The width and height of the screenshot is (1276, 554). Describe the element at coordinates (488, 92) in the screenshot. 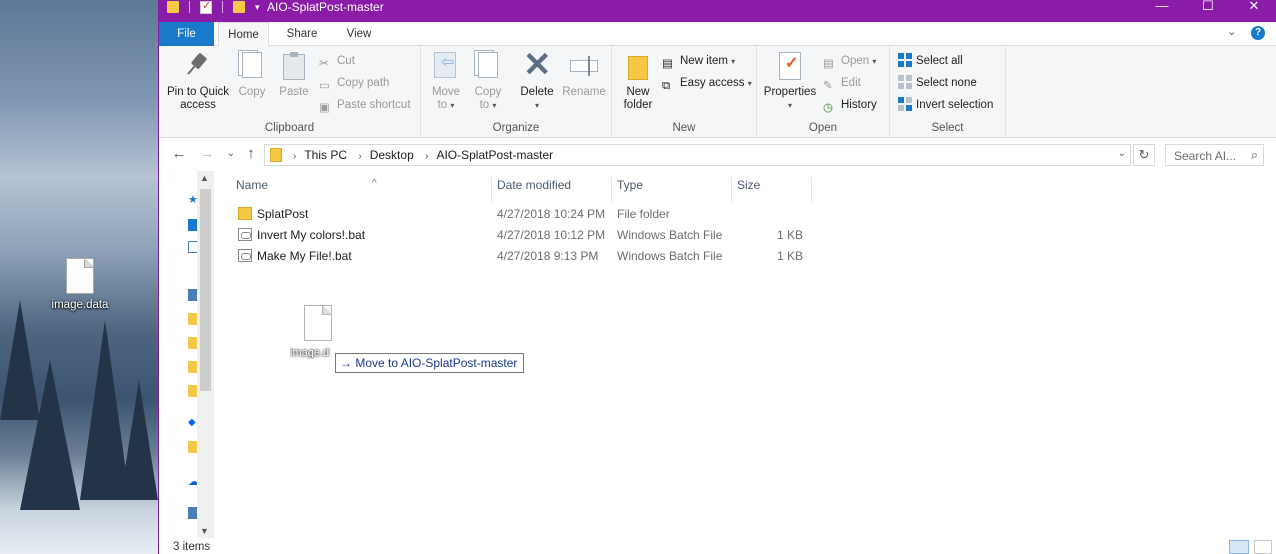

I see `copy-to-label-line1: Copy` at that location.